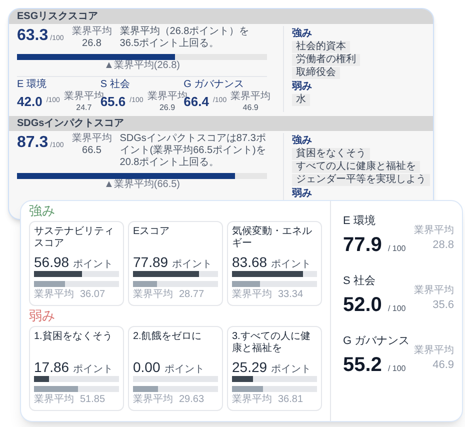  What do you see at coordinates (443, 245) in the screenshot?
I see `average-value: 28.8` at bounding box center [443, 245].